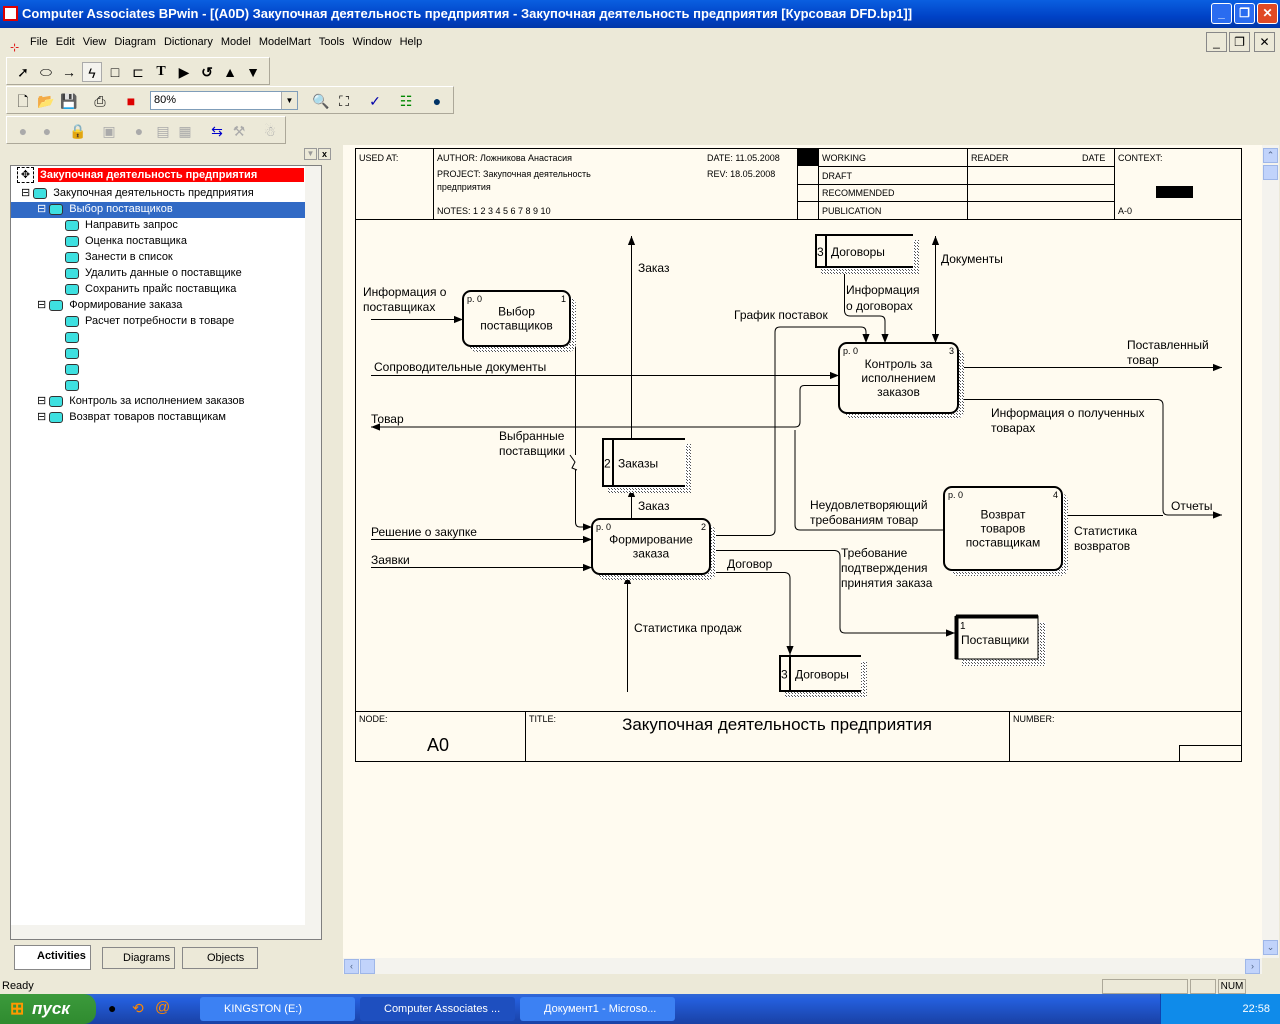 The height and width of the screenshot is (1024, 1280). I want to click on process-l3: заказов, so click(898, 392).